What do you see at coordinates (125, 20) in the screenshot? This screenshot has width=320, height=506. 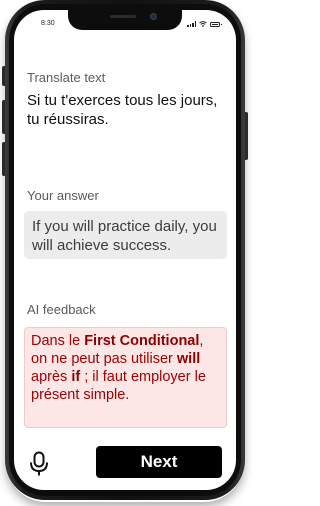 I see `notch` at bounding box center [125, 20].